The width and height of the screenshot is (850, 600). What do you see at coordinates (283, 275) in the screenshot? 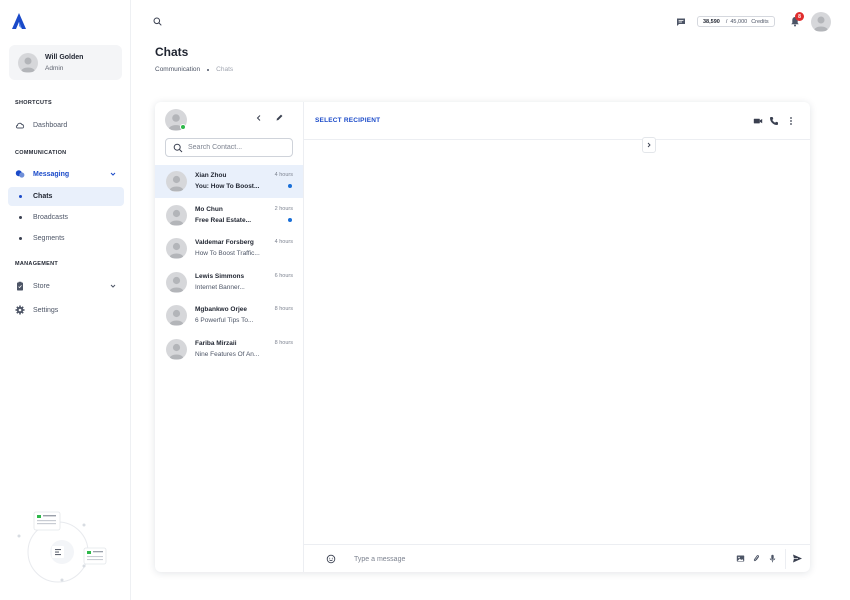
I see `message-time: 6 hours` at bounding box center [283, 275].